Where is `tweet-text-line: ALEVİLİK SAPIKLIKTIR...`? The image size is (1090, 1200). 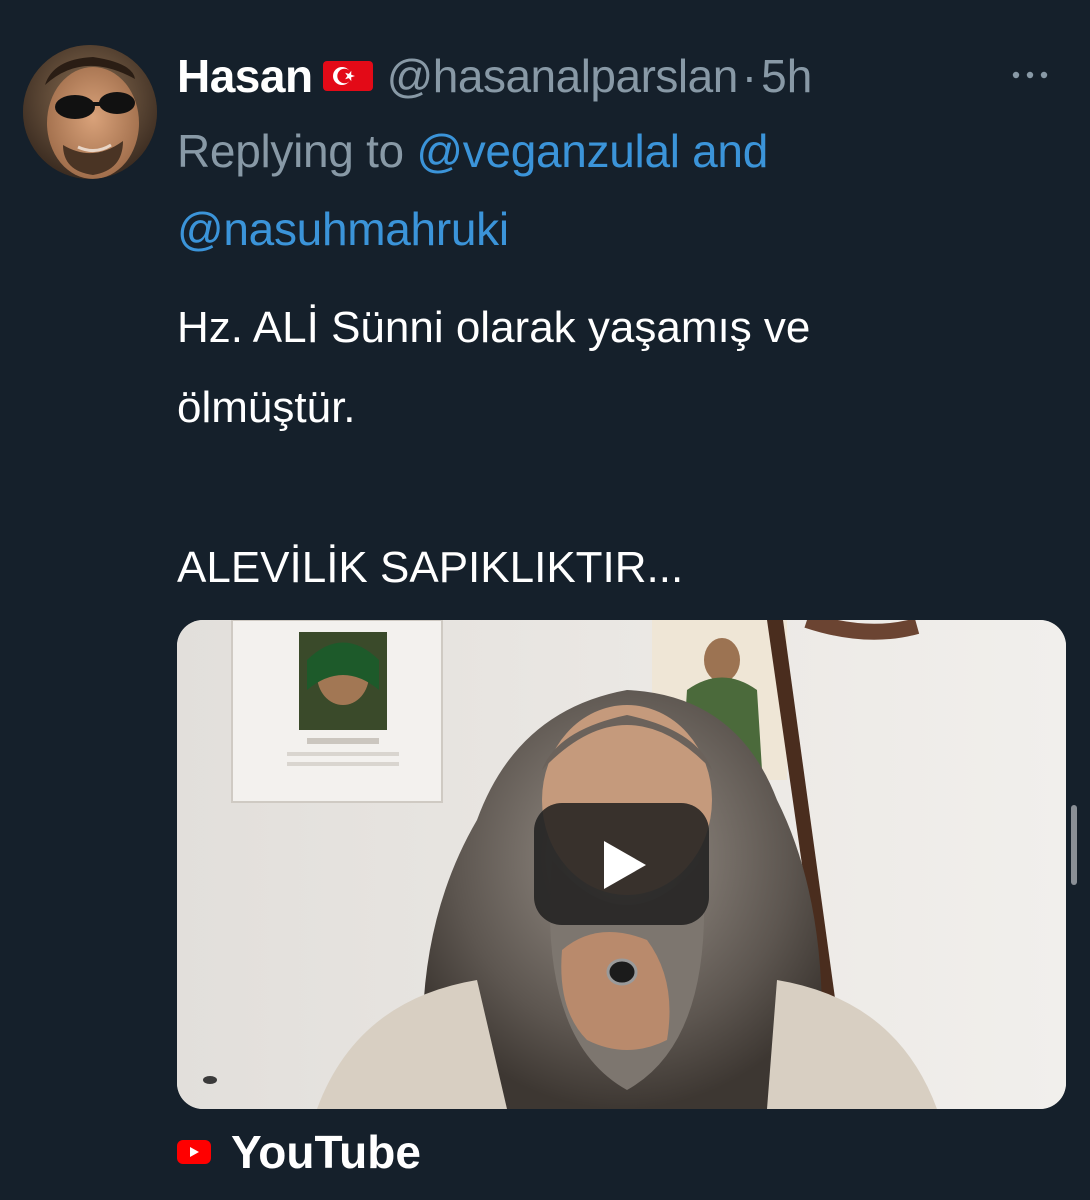 tweet-text-line: ALEVİLİK SAPIKLIKTIR... is located at coordinates (430, 567).